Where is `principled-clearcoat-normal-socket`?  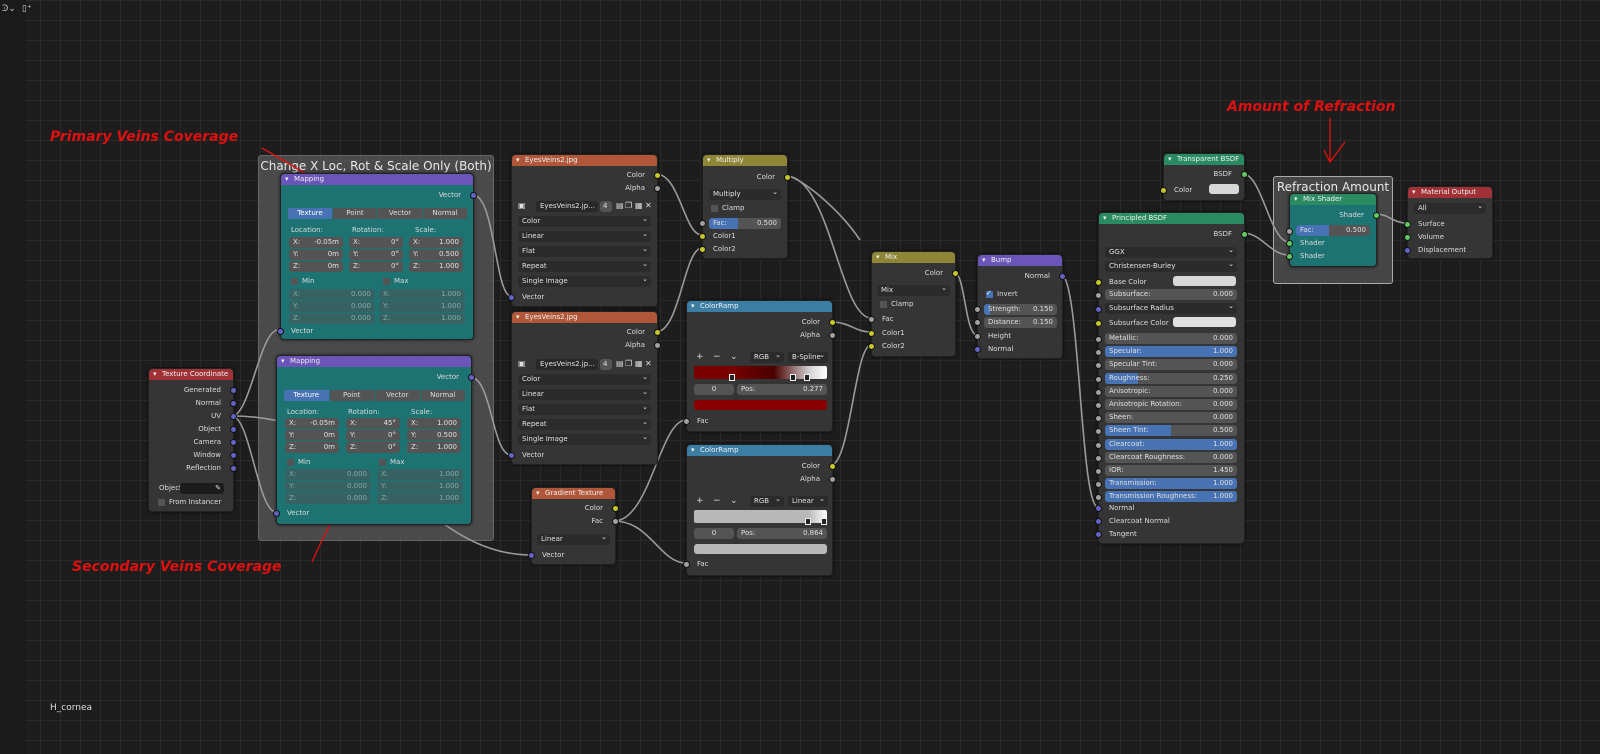 principled-clearcoat-normal-socket is located at coordinates (1098, 521).